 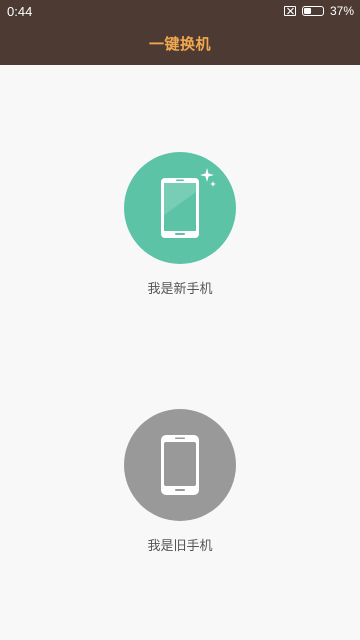 I want to click on title-bar: 一键换机, so click(x=180, y=43).